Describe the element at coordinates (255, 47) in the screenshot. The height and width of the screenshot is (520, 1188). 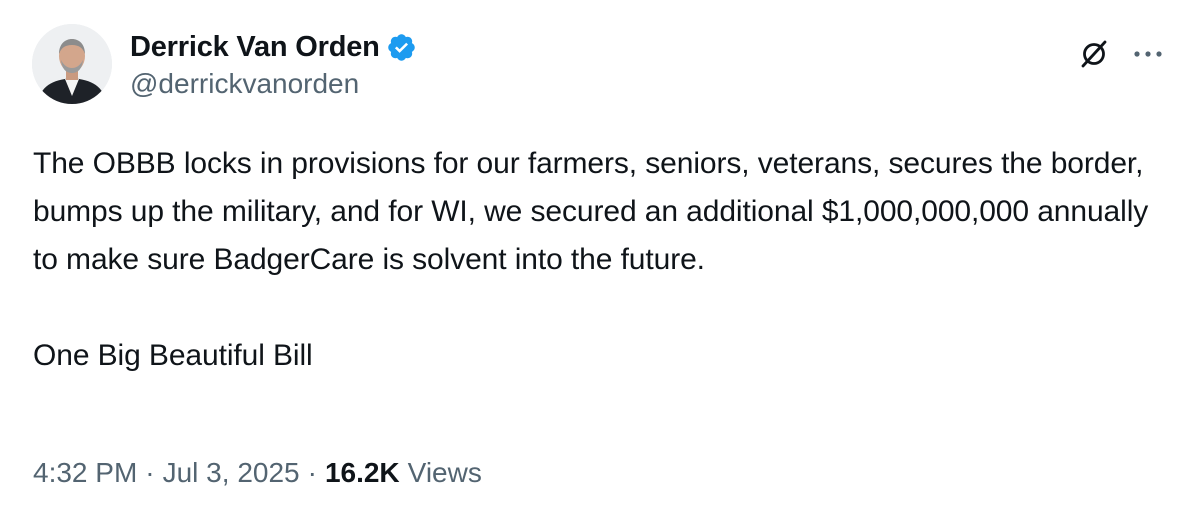
I see `display-name: Derrick Van Orden` at that location.